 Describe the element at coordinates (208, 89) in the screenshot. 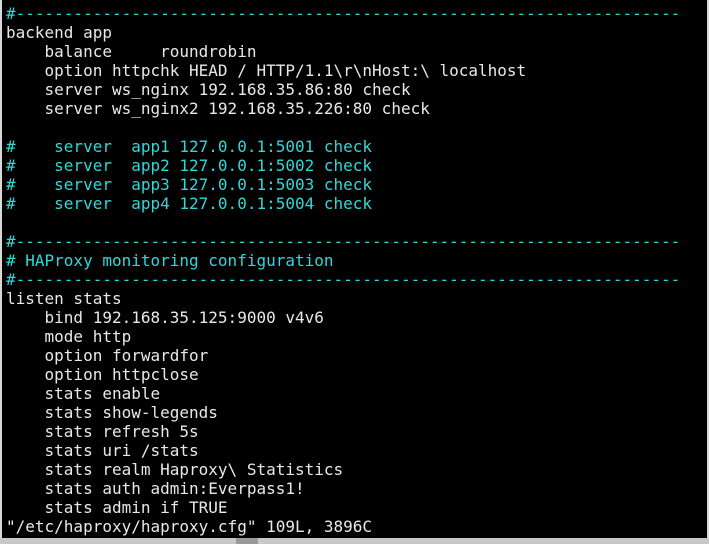

I see `config-line: server ws_nginx 192.168.35.86:80 check` at that location.